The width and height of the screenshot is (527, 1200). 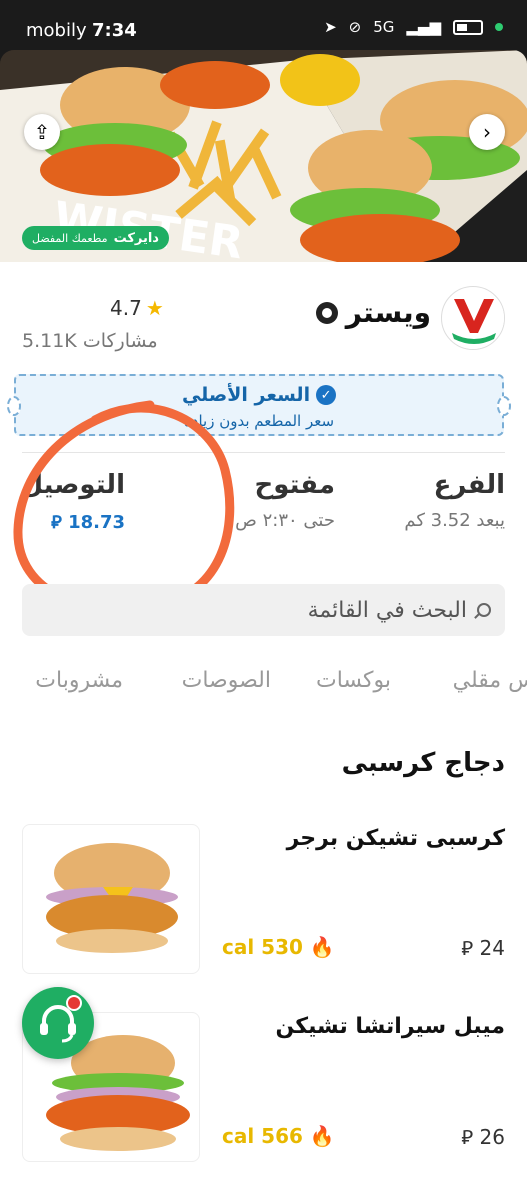 What do you see at coordinates (326, 395) in the screenshot?
I see `check-icon: ✓` at bounding box center [326, 395].